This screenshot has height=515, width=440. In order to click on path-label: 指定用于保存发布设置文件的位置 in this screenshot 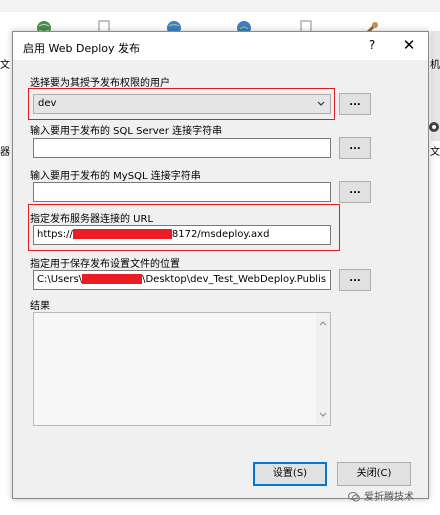, I will do `click(105, 264)`.